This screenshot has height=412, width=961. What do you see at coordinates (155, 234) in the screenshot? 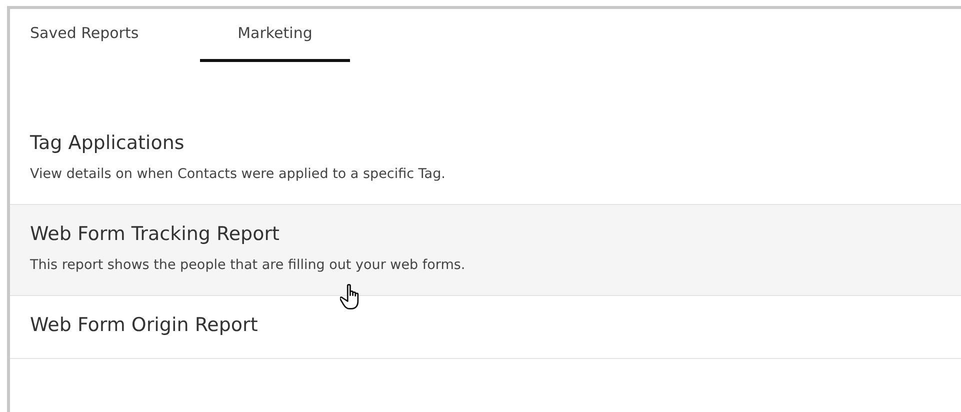
I see `report-title: Web Form Tracking Report` at bounding box center [155, 234].